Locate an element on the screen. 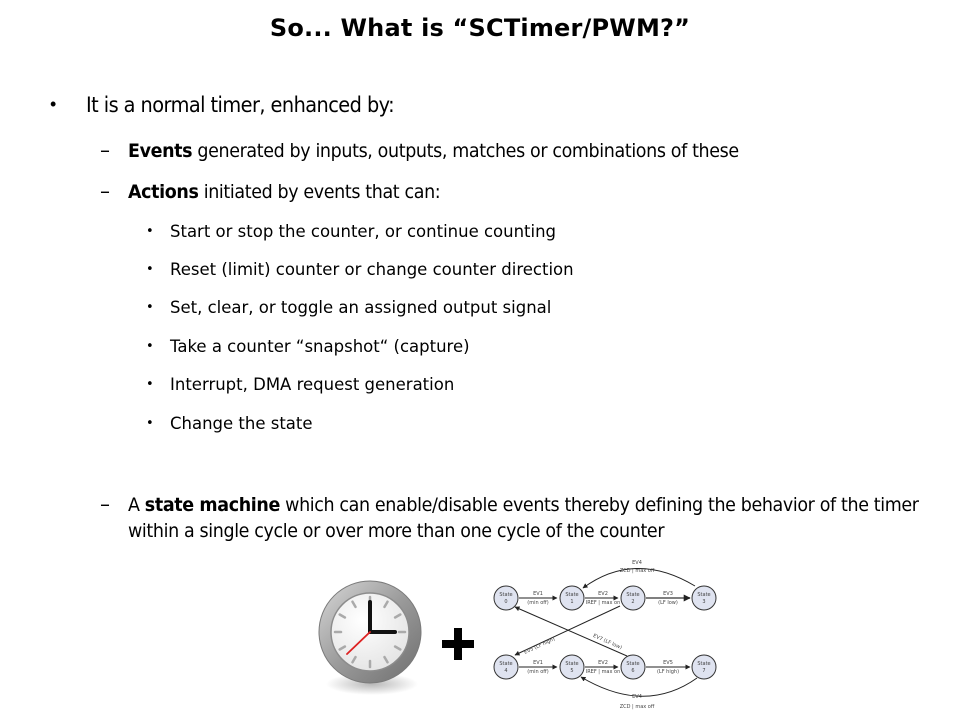  slide-title: So... What is “SCTimer/PWM?” is located at coordinates (480, 28).